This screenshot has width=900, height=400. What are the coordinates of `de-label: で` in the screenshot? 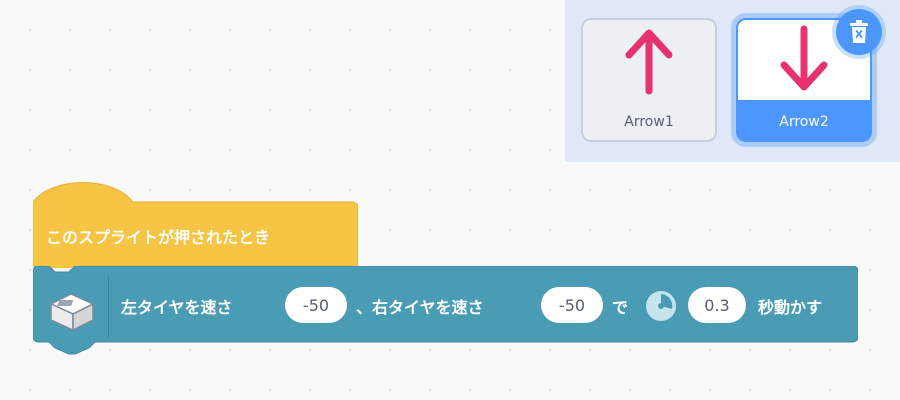 It's located at (620, 307).